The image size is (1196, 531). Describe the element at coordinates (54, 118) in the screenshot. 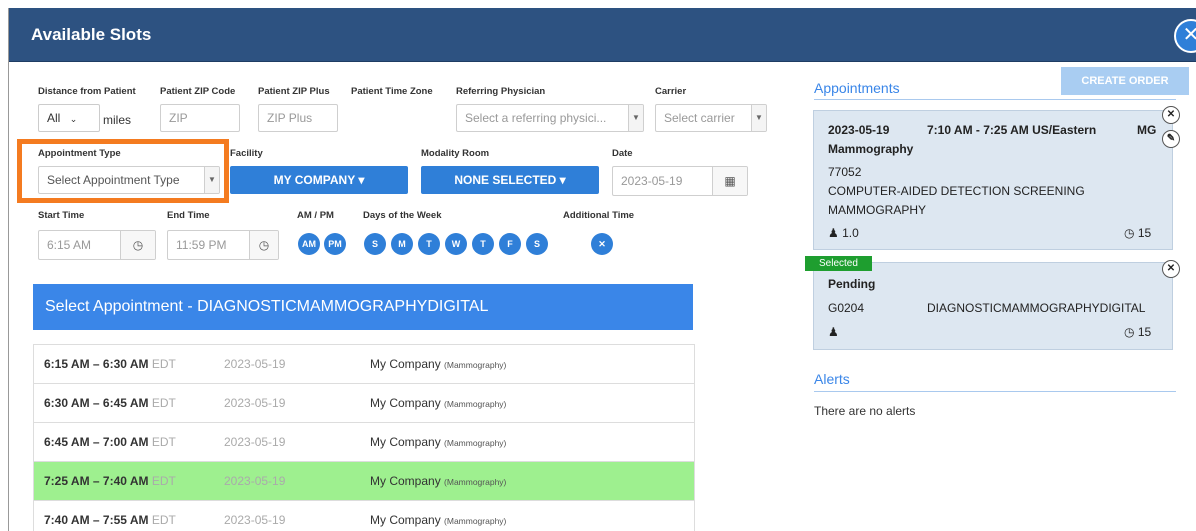

I see `distance-value: All` at that location.